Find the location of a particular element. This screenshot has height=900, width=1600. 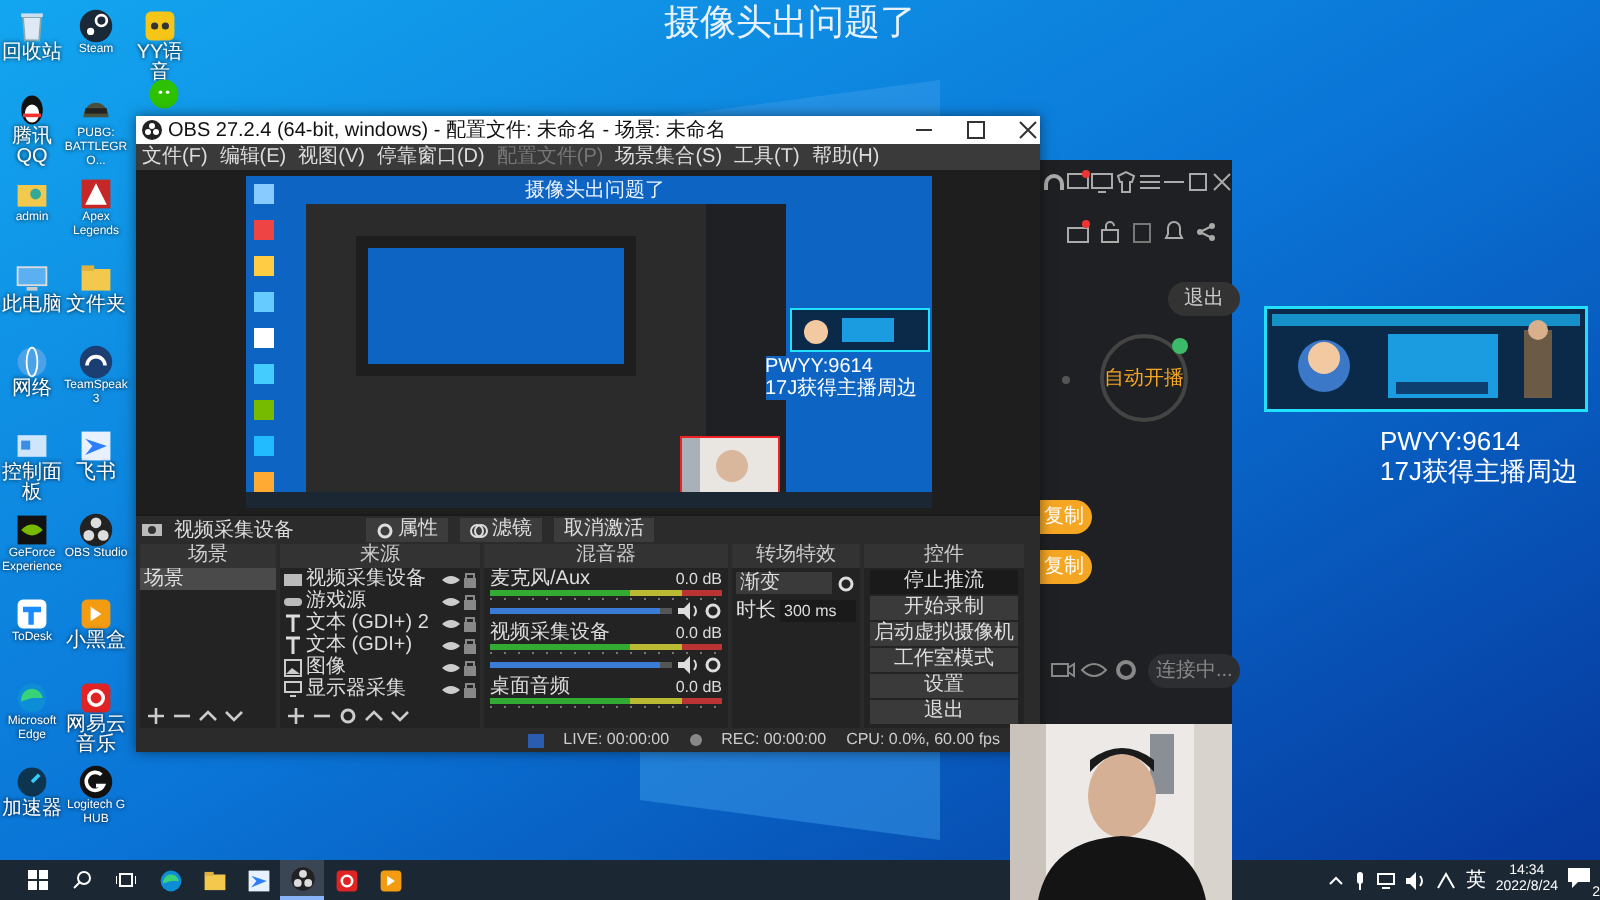

channel-name: 桌面音频 is located at coordinates (531, 687).